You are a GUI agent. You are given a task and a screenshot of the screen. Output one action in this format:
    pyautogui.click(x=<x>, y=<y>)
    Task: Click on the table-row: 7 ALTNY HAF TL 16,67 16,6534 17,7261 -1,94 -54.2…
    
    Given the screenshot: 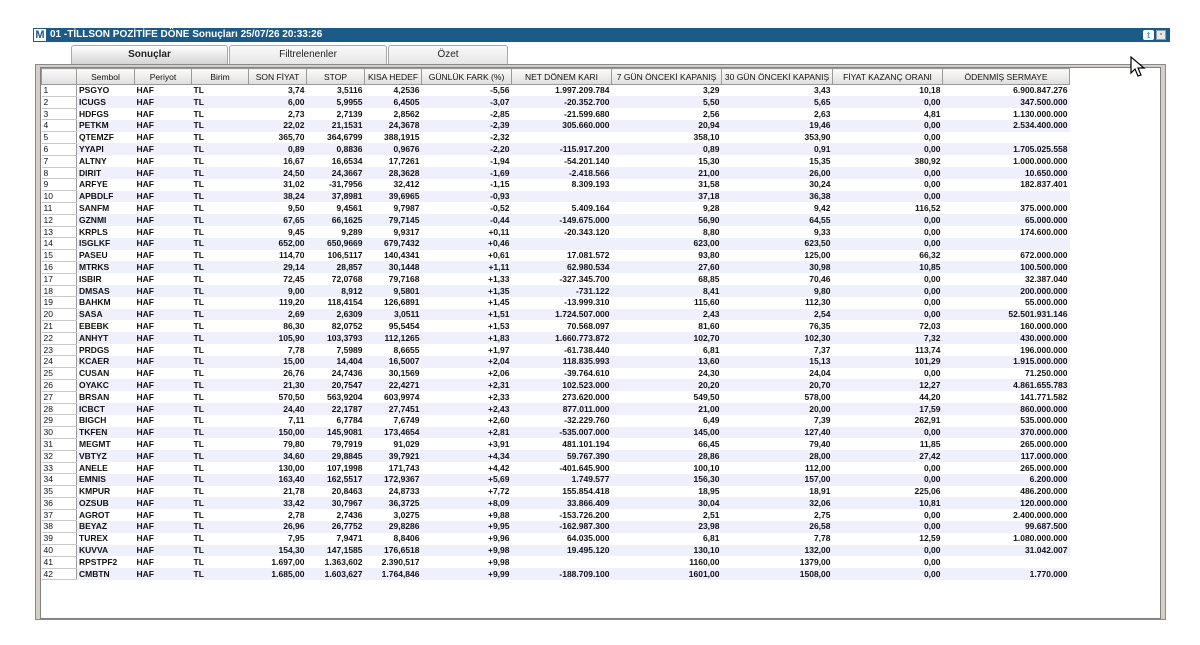 What is the action you would take?
    pyautogui.click(x=555, y=161)
    